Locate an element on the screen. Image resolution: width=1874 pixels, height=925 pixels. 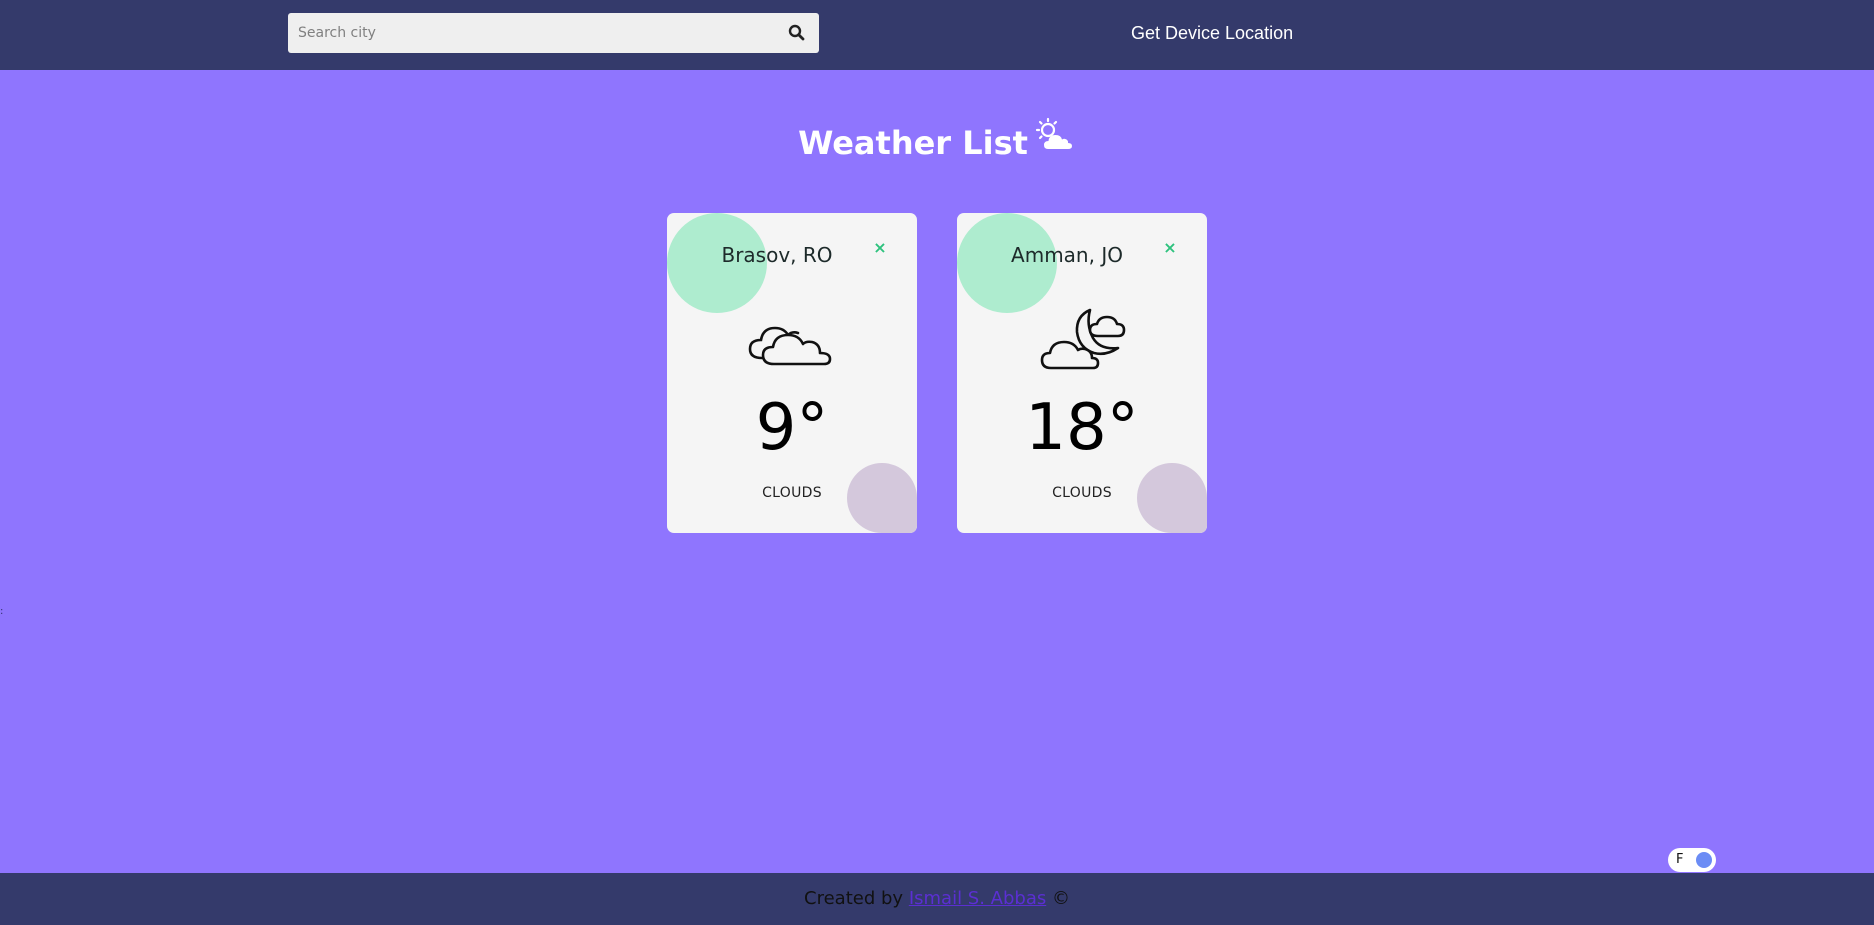
temperature: 9° is located at coordinates (792, 428).